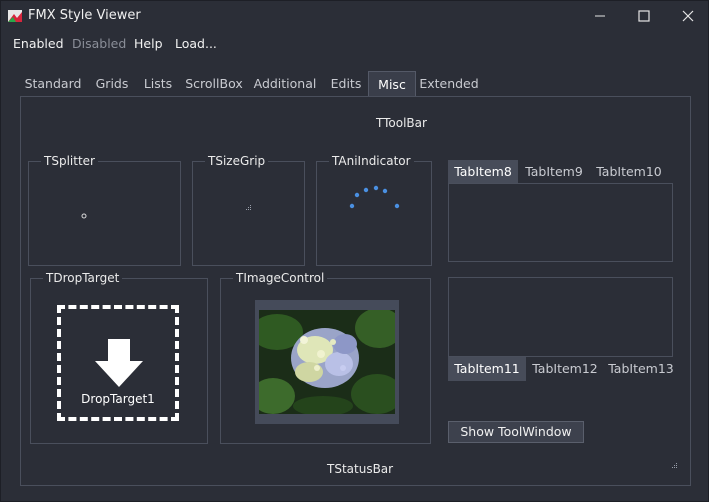 This screenshot has width=709, height=502. I want to click on aniindicator-title: TAniIndicator, so click(371, 161).